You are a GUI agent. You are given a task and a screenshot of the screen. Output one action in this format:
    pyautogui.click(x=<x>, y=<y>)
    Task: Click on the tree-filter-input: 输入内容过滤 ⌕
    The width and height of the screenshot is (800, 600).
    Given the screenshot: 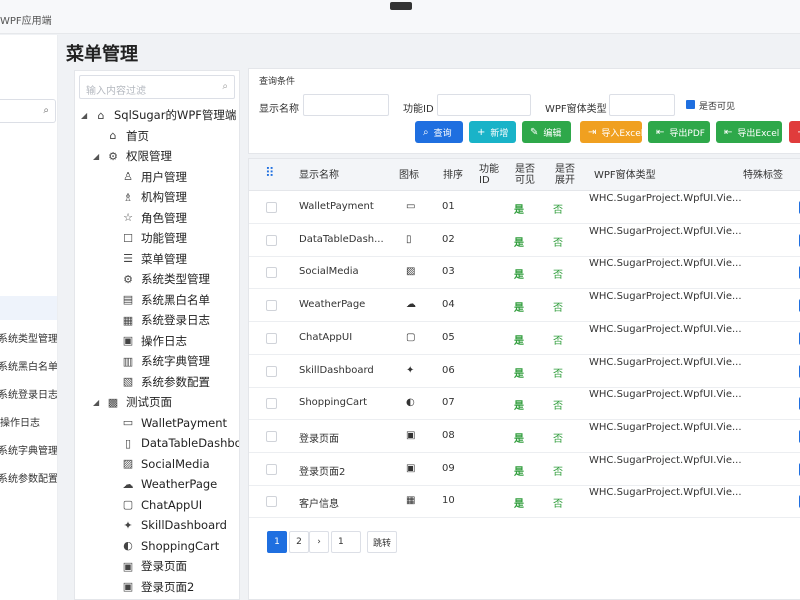 What is the action you would take?
    pyautogui.click(x=157, y=87)
    